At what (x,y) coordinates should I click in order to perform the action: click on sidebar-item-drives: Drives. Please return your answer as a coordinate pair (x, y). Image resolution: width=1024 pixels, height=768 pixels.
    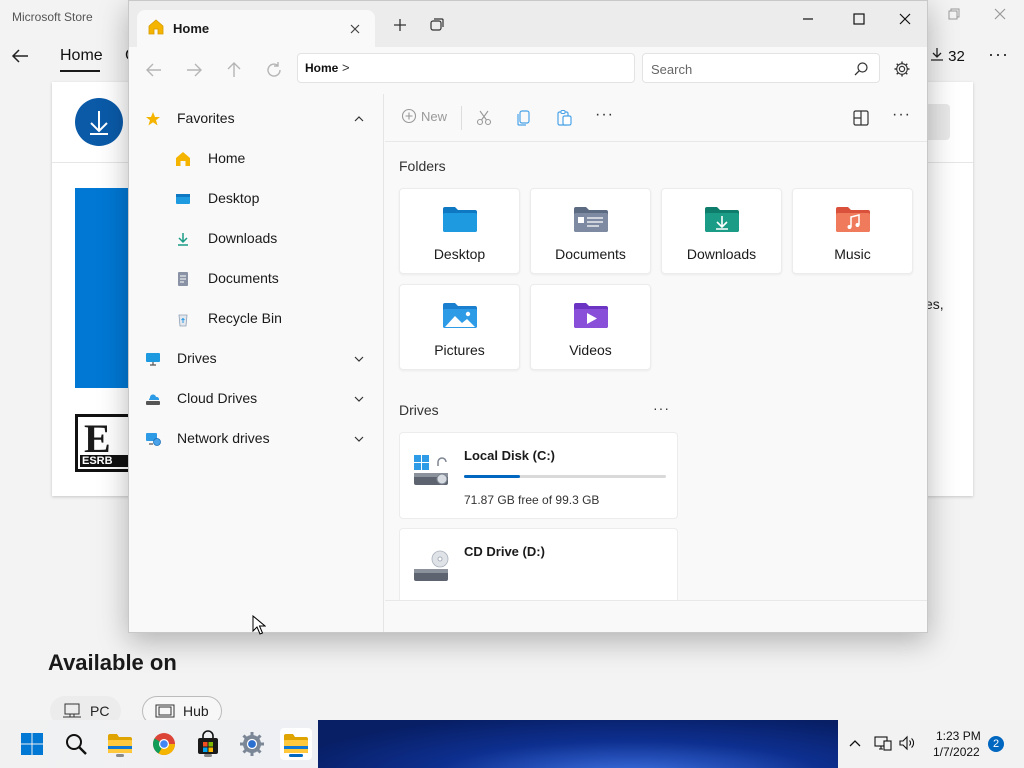
    Looking at the image, I should click on (256, 359).